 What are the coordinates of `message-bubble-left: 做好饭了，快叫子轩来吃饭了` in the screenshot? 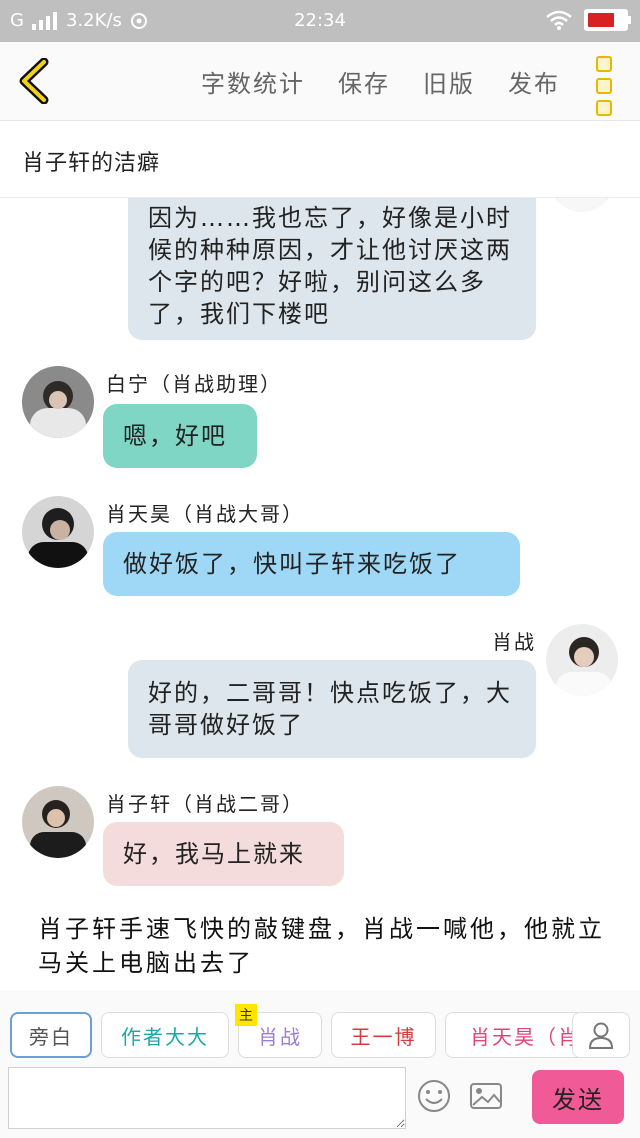 It's located at (311, 564).